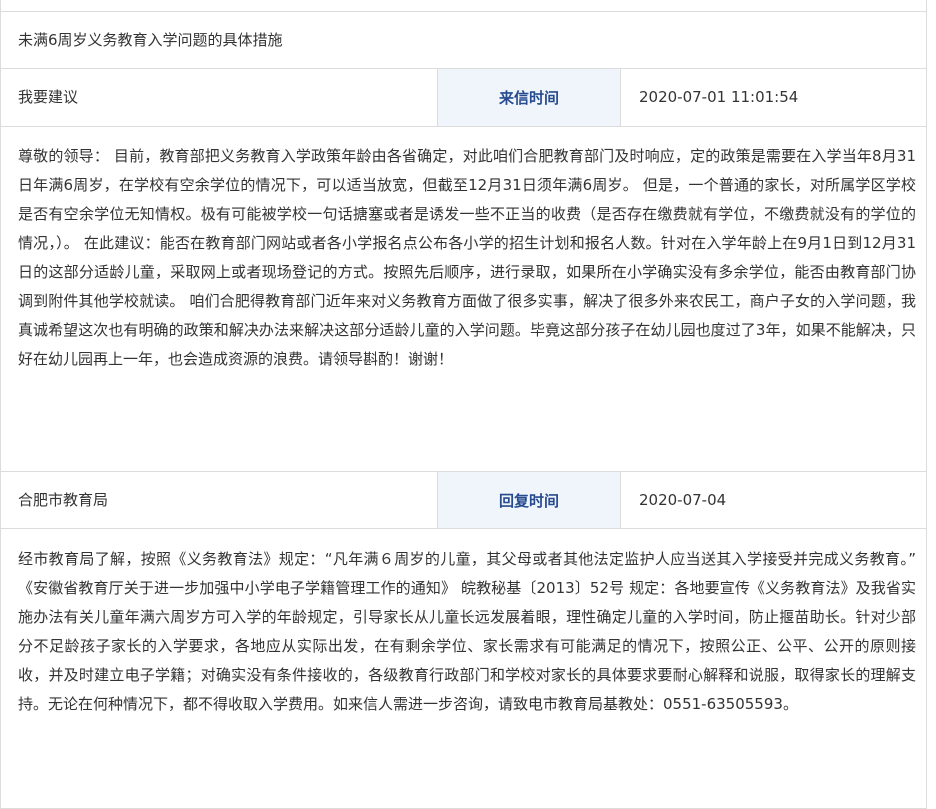 The width and height of the screenshot is (936, 809). I want to click on letter-time-value: 2020-07-01 11:01:54, so click(719, 97).